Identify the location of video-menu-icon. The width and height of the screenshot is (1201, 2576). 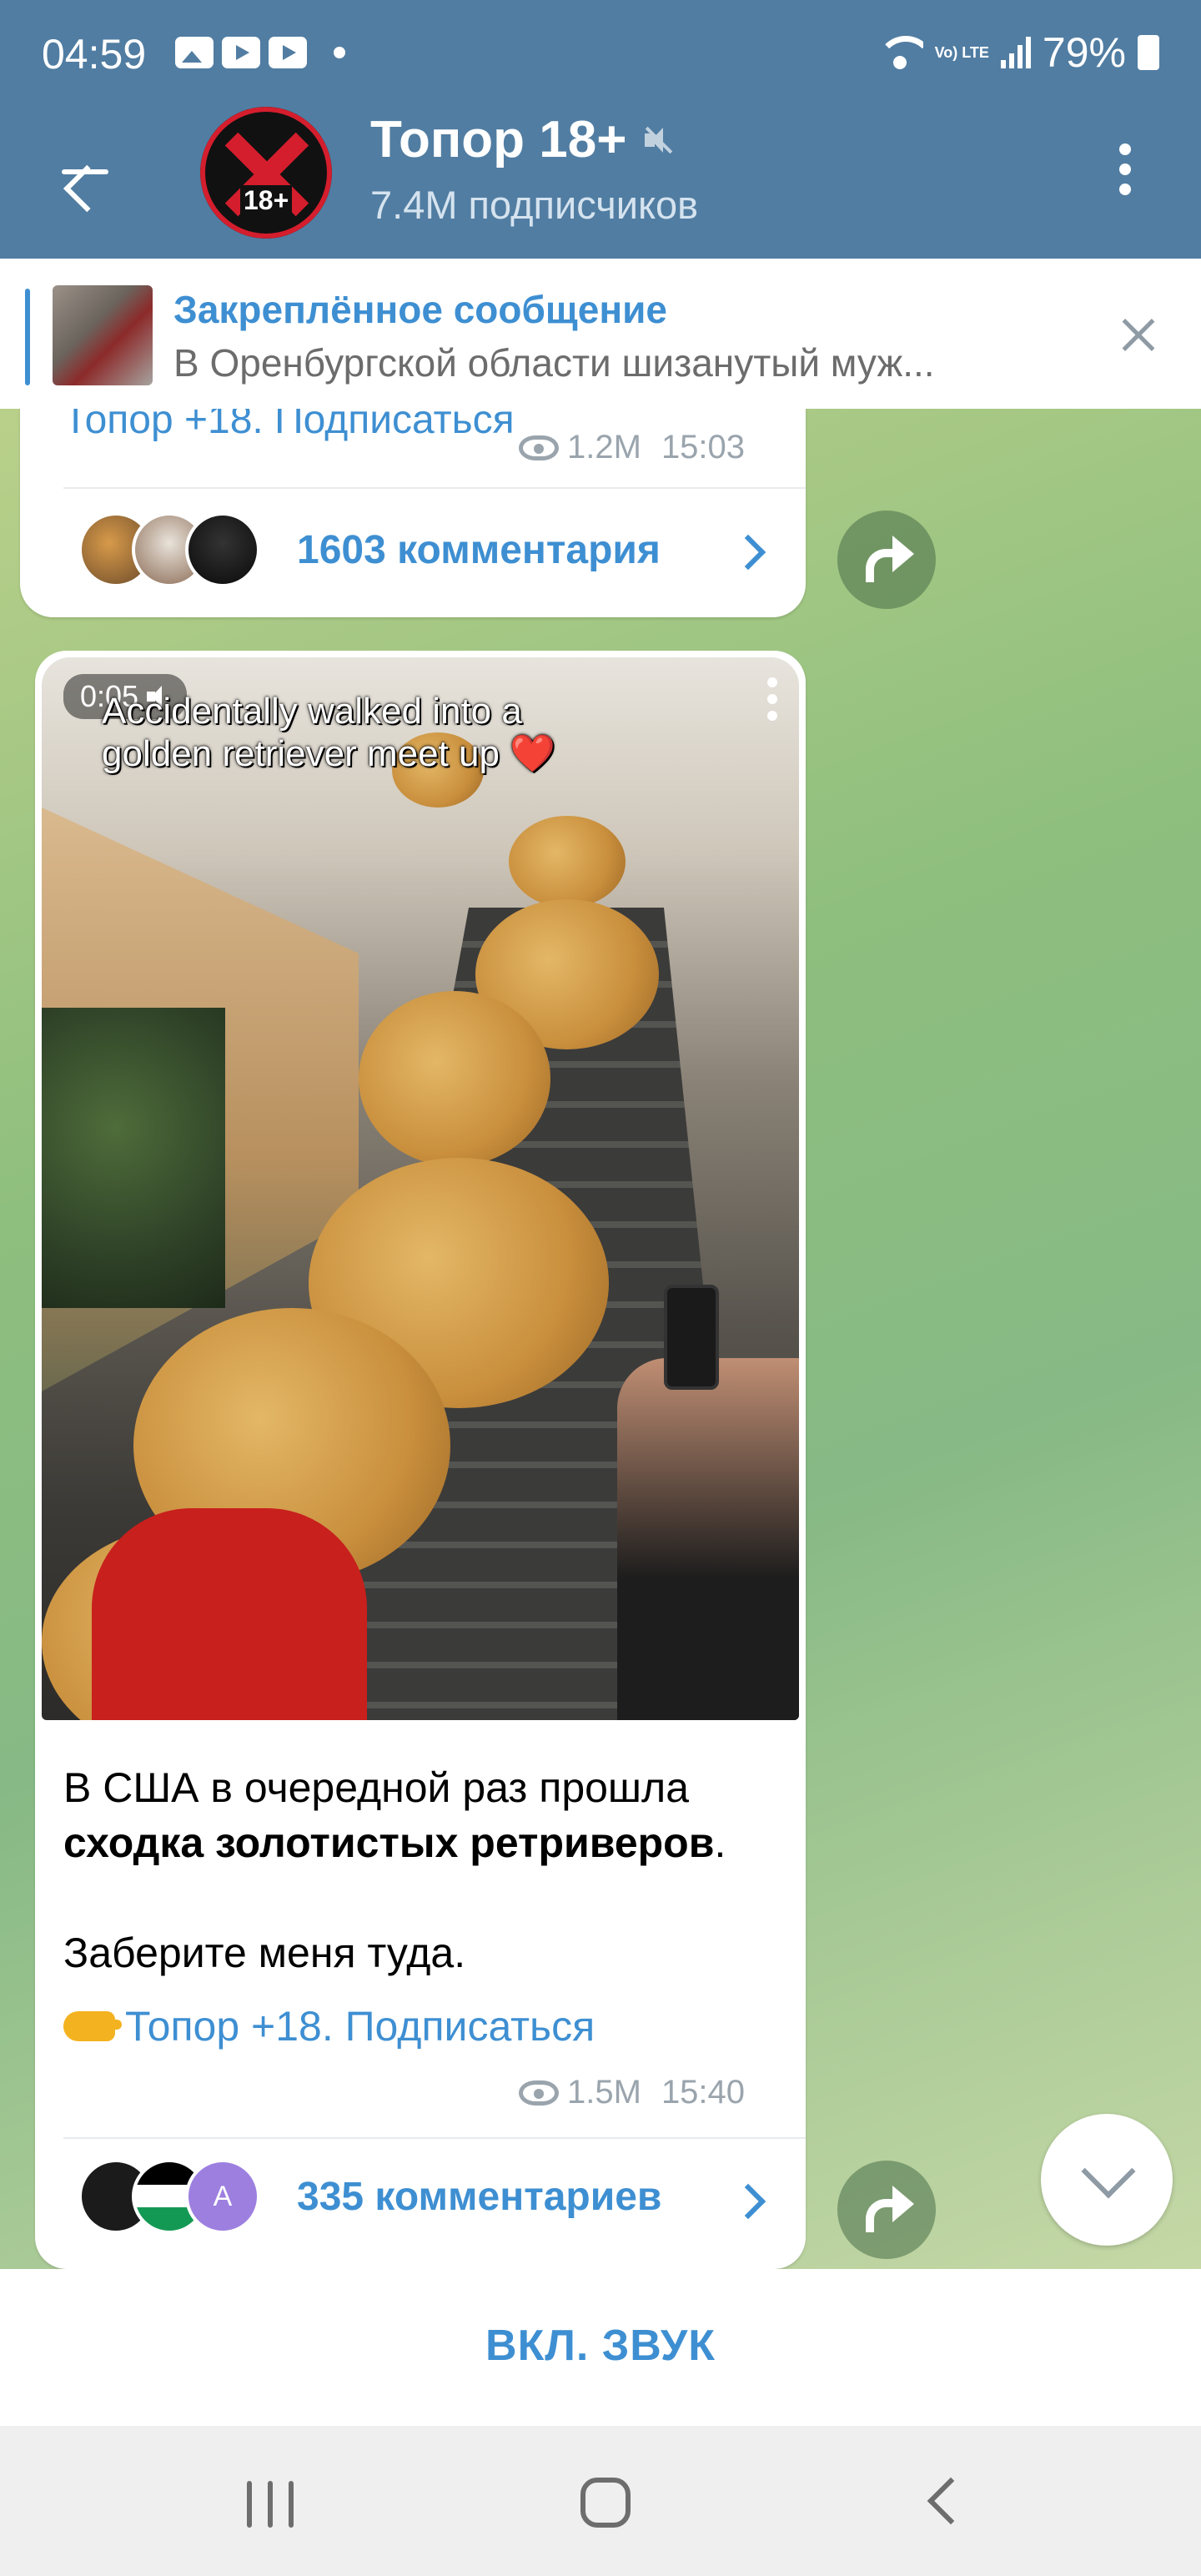
(773, 702).